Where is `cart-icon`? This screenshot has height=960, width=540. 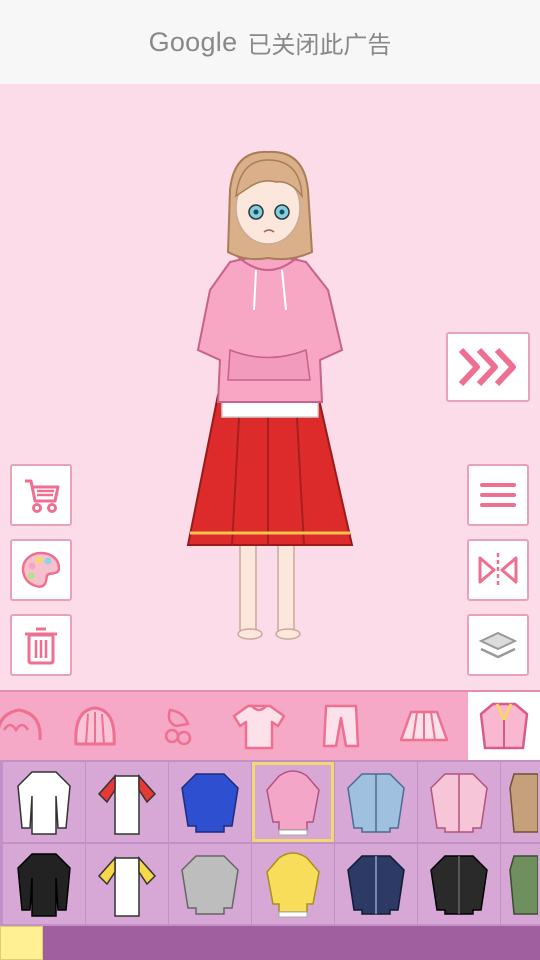
cart-icon is located at coordinates (42, 496).